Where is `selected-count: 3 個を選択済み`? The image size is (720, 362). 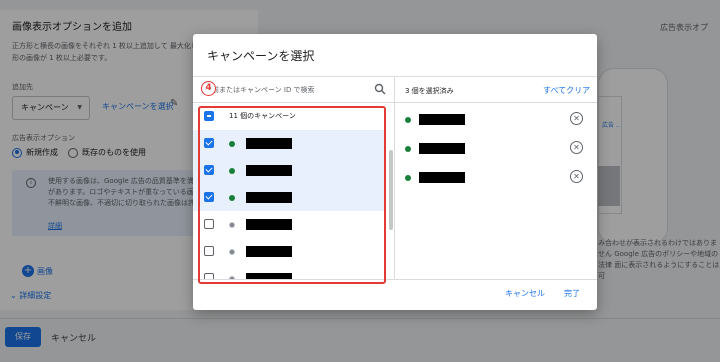
selected-count: 3 個を選択済み is located at coordinates (429, 91).